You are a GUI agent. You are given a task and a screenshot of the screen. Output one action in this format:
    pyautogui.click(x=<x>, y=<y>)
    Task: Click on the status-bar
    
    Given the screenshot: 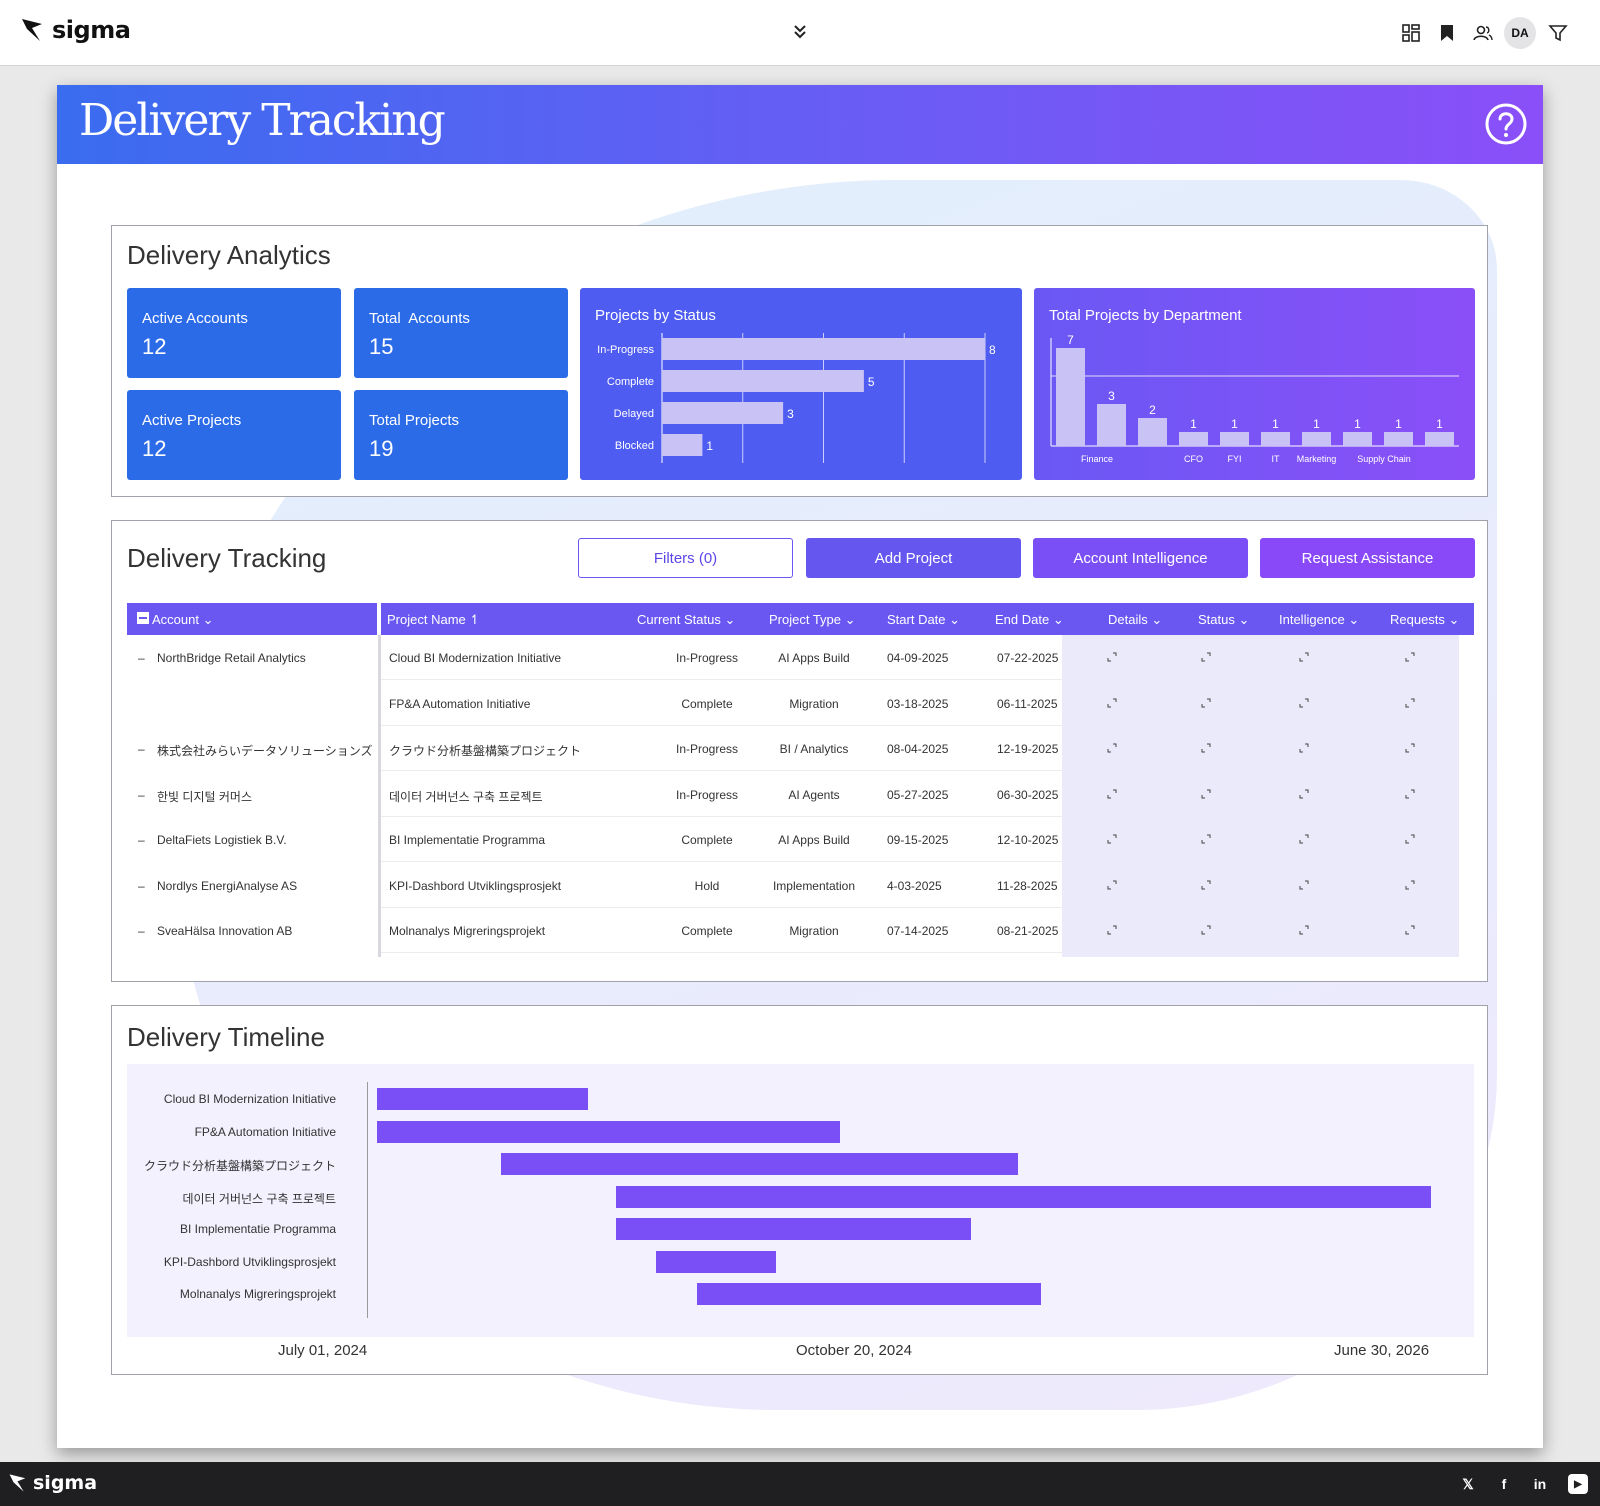 What is the action you would take?
    pyautogui.click(x=682, y=445)
    